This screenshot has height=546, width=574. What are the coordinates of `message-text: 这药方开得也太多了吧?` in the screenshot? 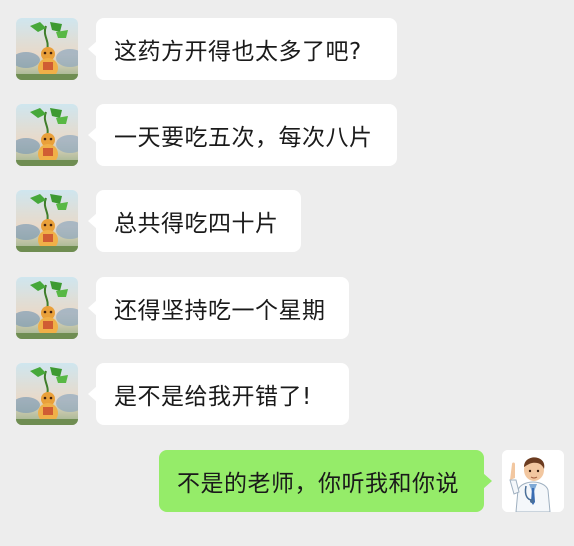 It's located at (238, 52).